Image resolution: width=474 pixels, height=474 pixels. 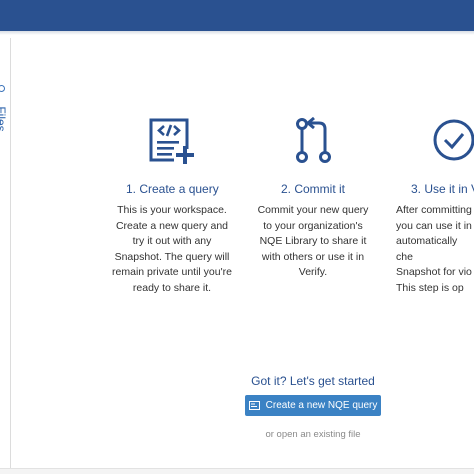 I want to click on create-new-query-label: Create a new NQE query, so click(x=321, y=405).